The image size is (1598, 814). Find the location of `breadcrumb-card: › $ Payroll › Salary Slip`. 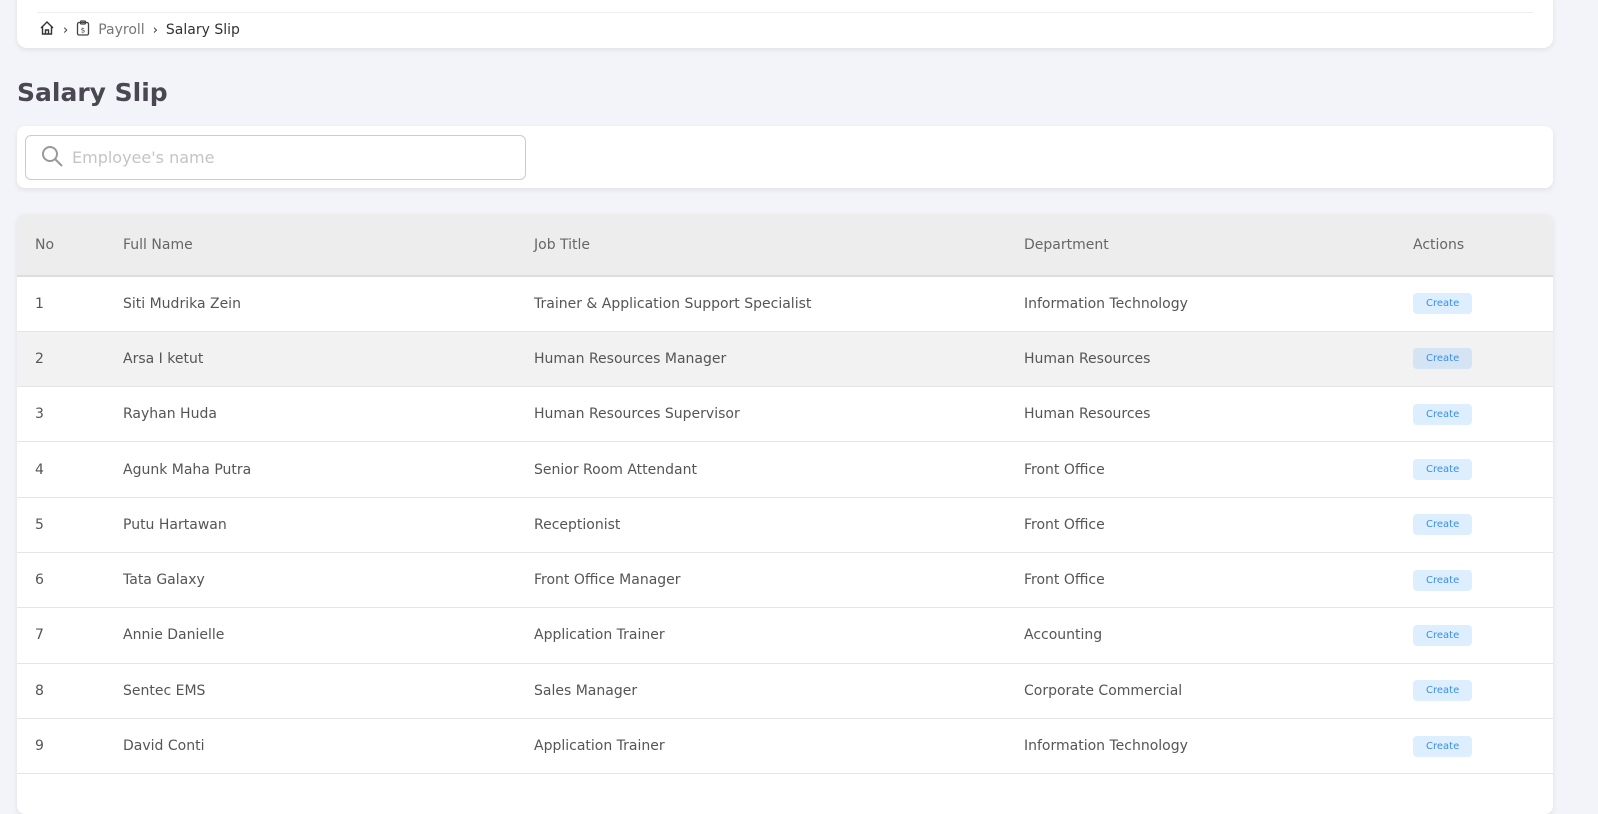

breadcrumb-card: › $ Payroll › Salary Slip is located at coordinates (785, 24).